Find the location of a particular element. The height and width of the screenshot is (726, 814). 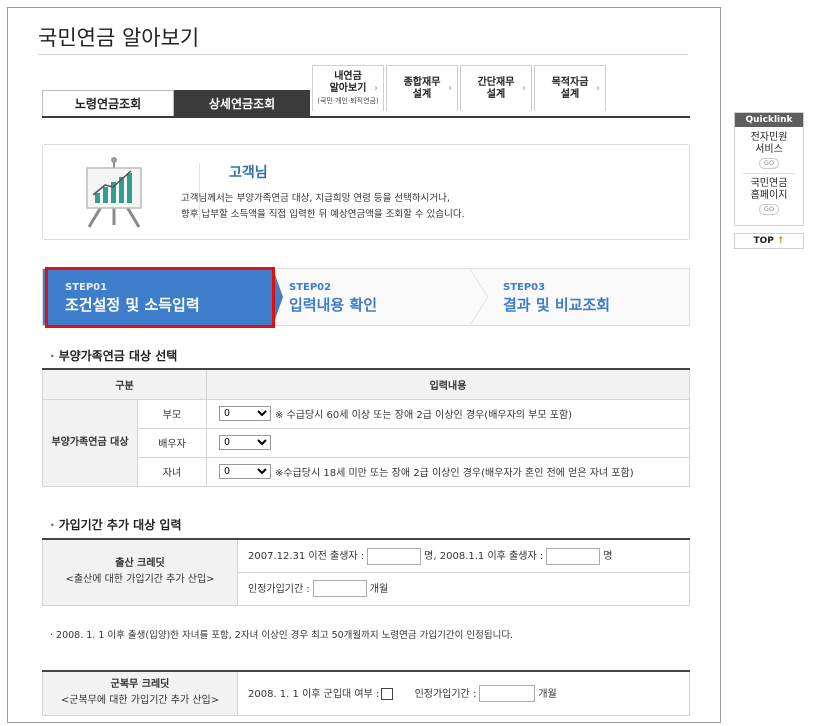

head-input: 입력내용 is located at coordinates (448, 384).